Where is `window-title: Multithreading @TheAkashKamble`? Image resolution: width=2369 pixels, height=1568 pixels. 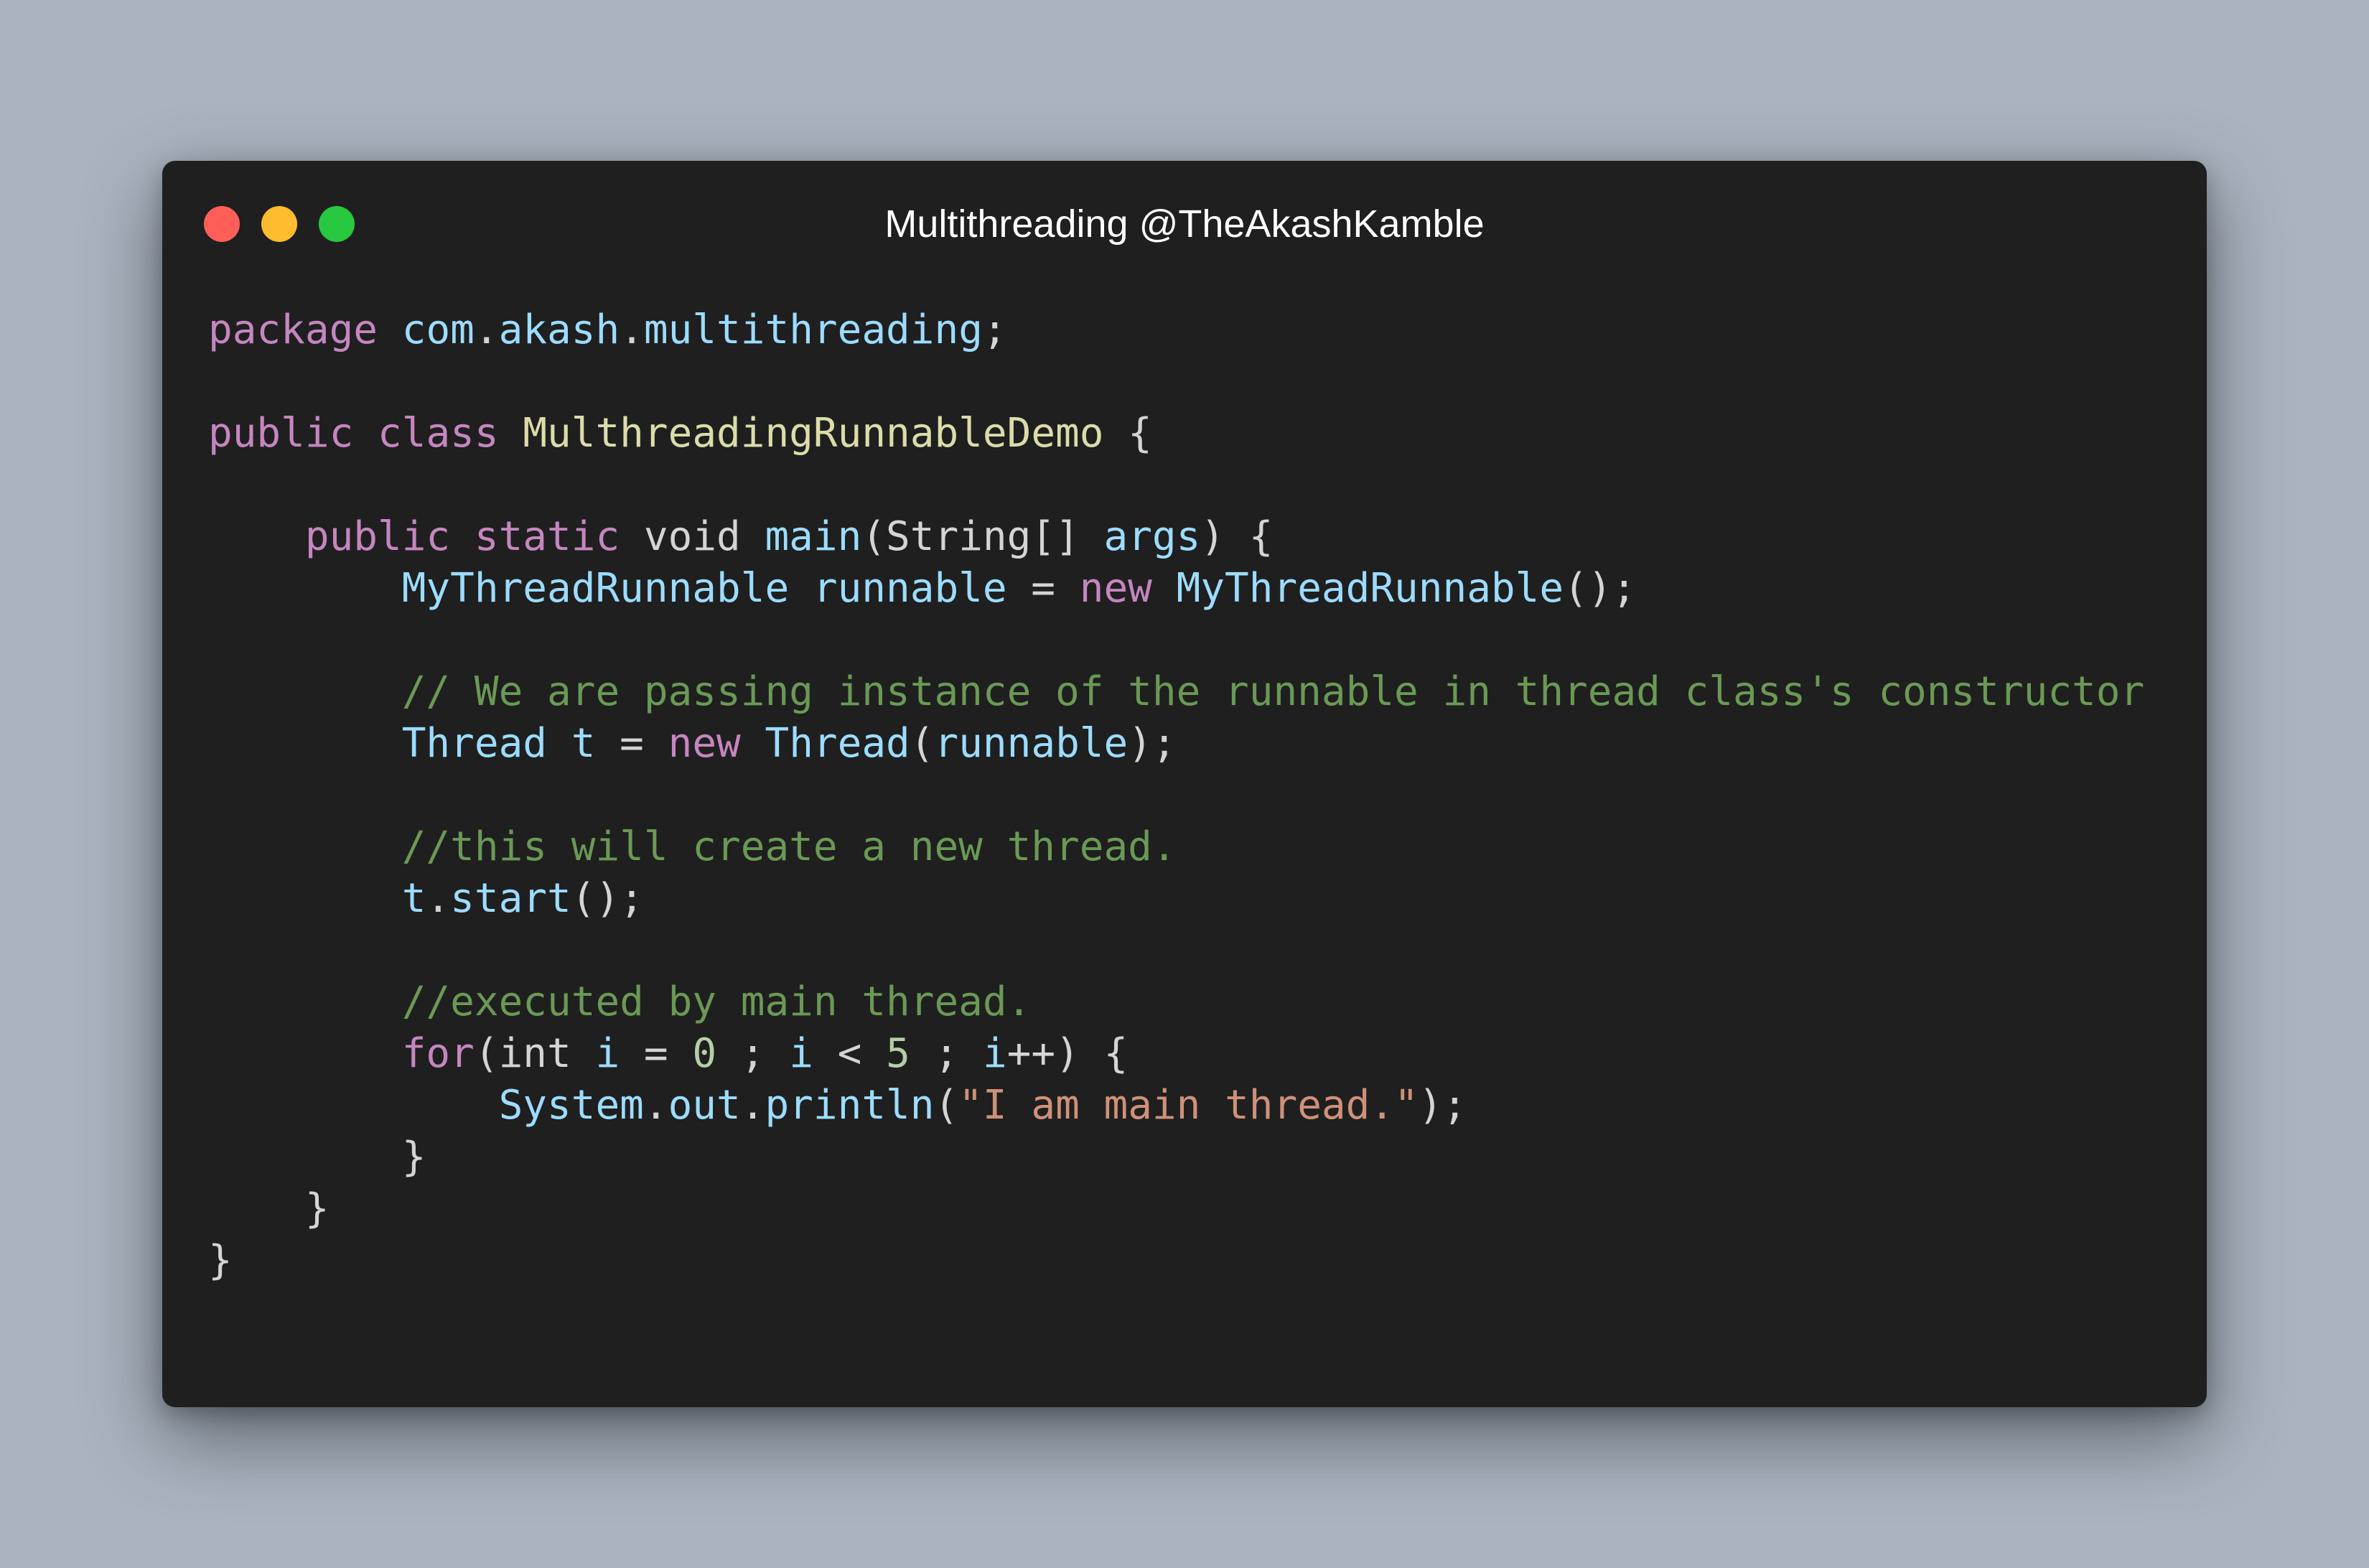 window-title: Multithreading @TheAkashKamble is located at coordinates (1184, 224).